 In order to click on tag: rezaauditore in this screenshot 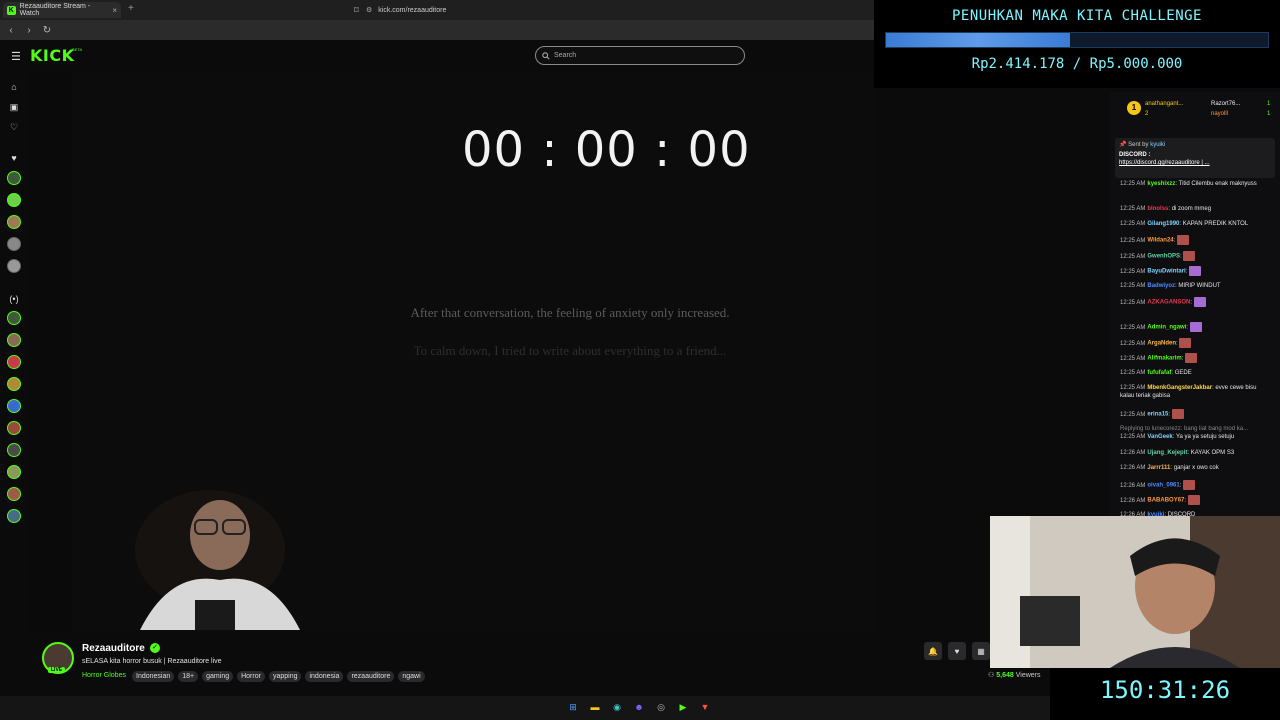, I will do `click(371, 676)`.